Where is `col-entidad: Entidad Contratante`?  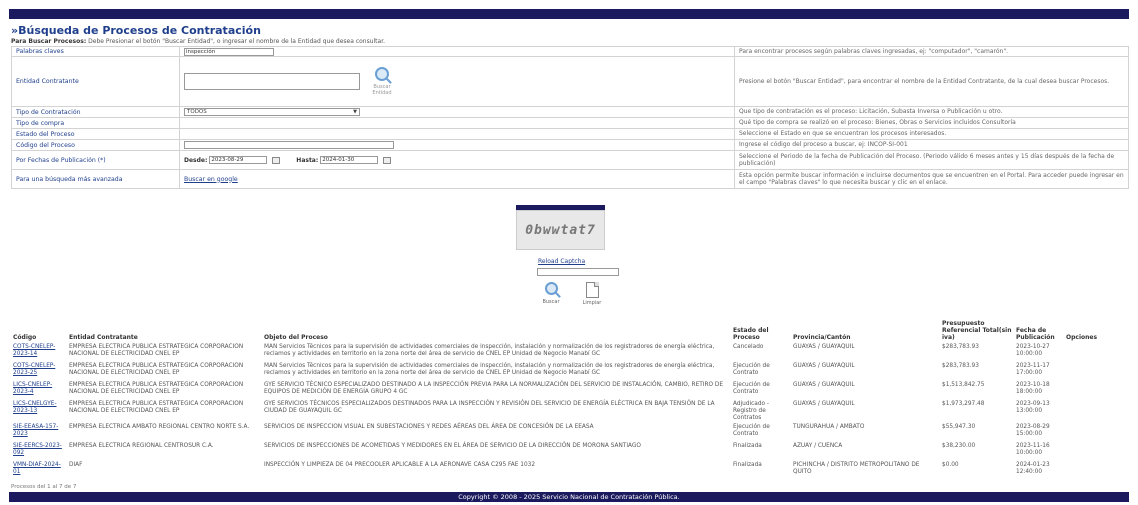 col-entidad: Entidad Contratante is located at coordinates (103, 337).